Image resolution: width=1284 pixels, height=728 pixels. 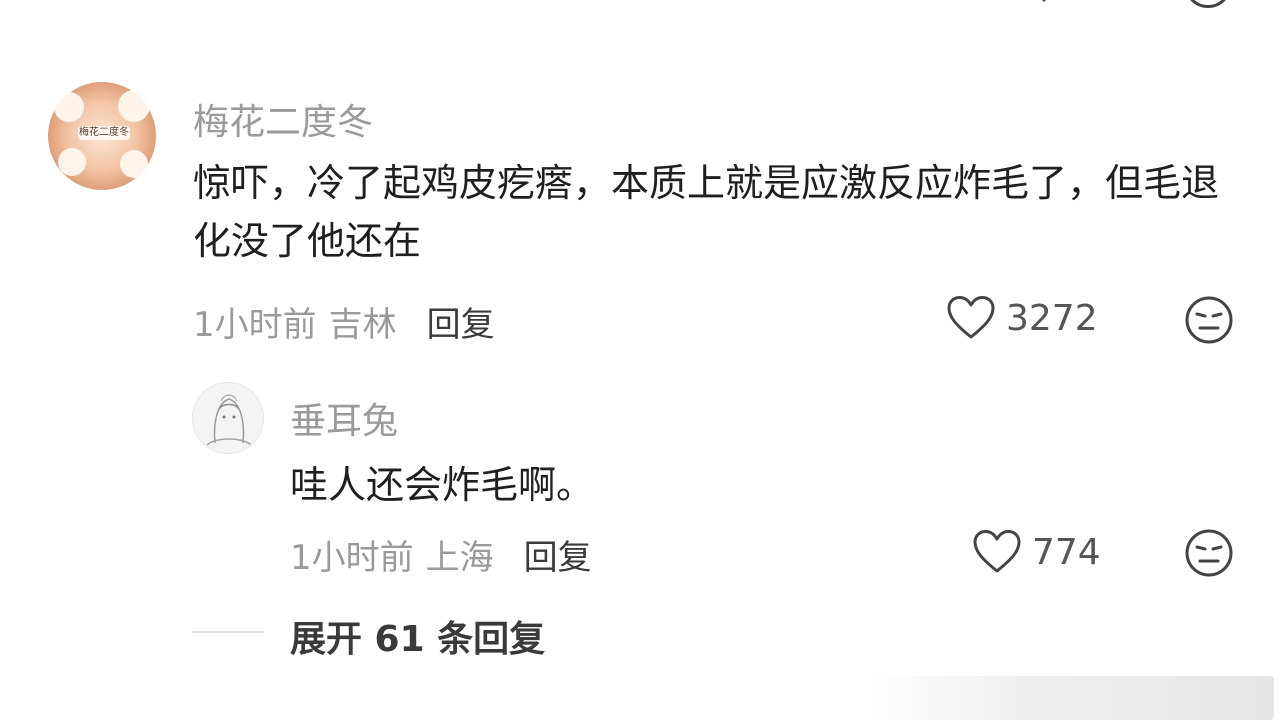 What do you see at coordinates (362, 325) in the screenshot?
I see `comment-location: 吉林` at bounding box center [362, 325].